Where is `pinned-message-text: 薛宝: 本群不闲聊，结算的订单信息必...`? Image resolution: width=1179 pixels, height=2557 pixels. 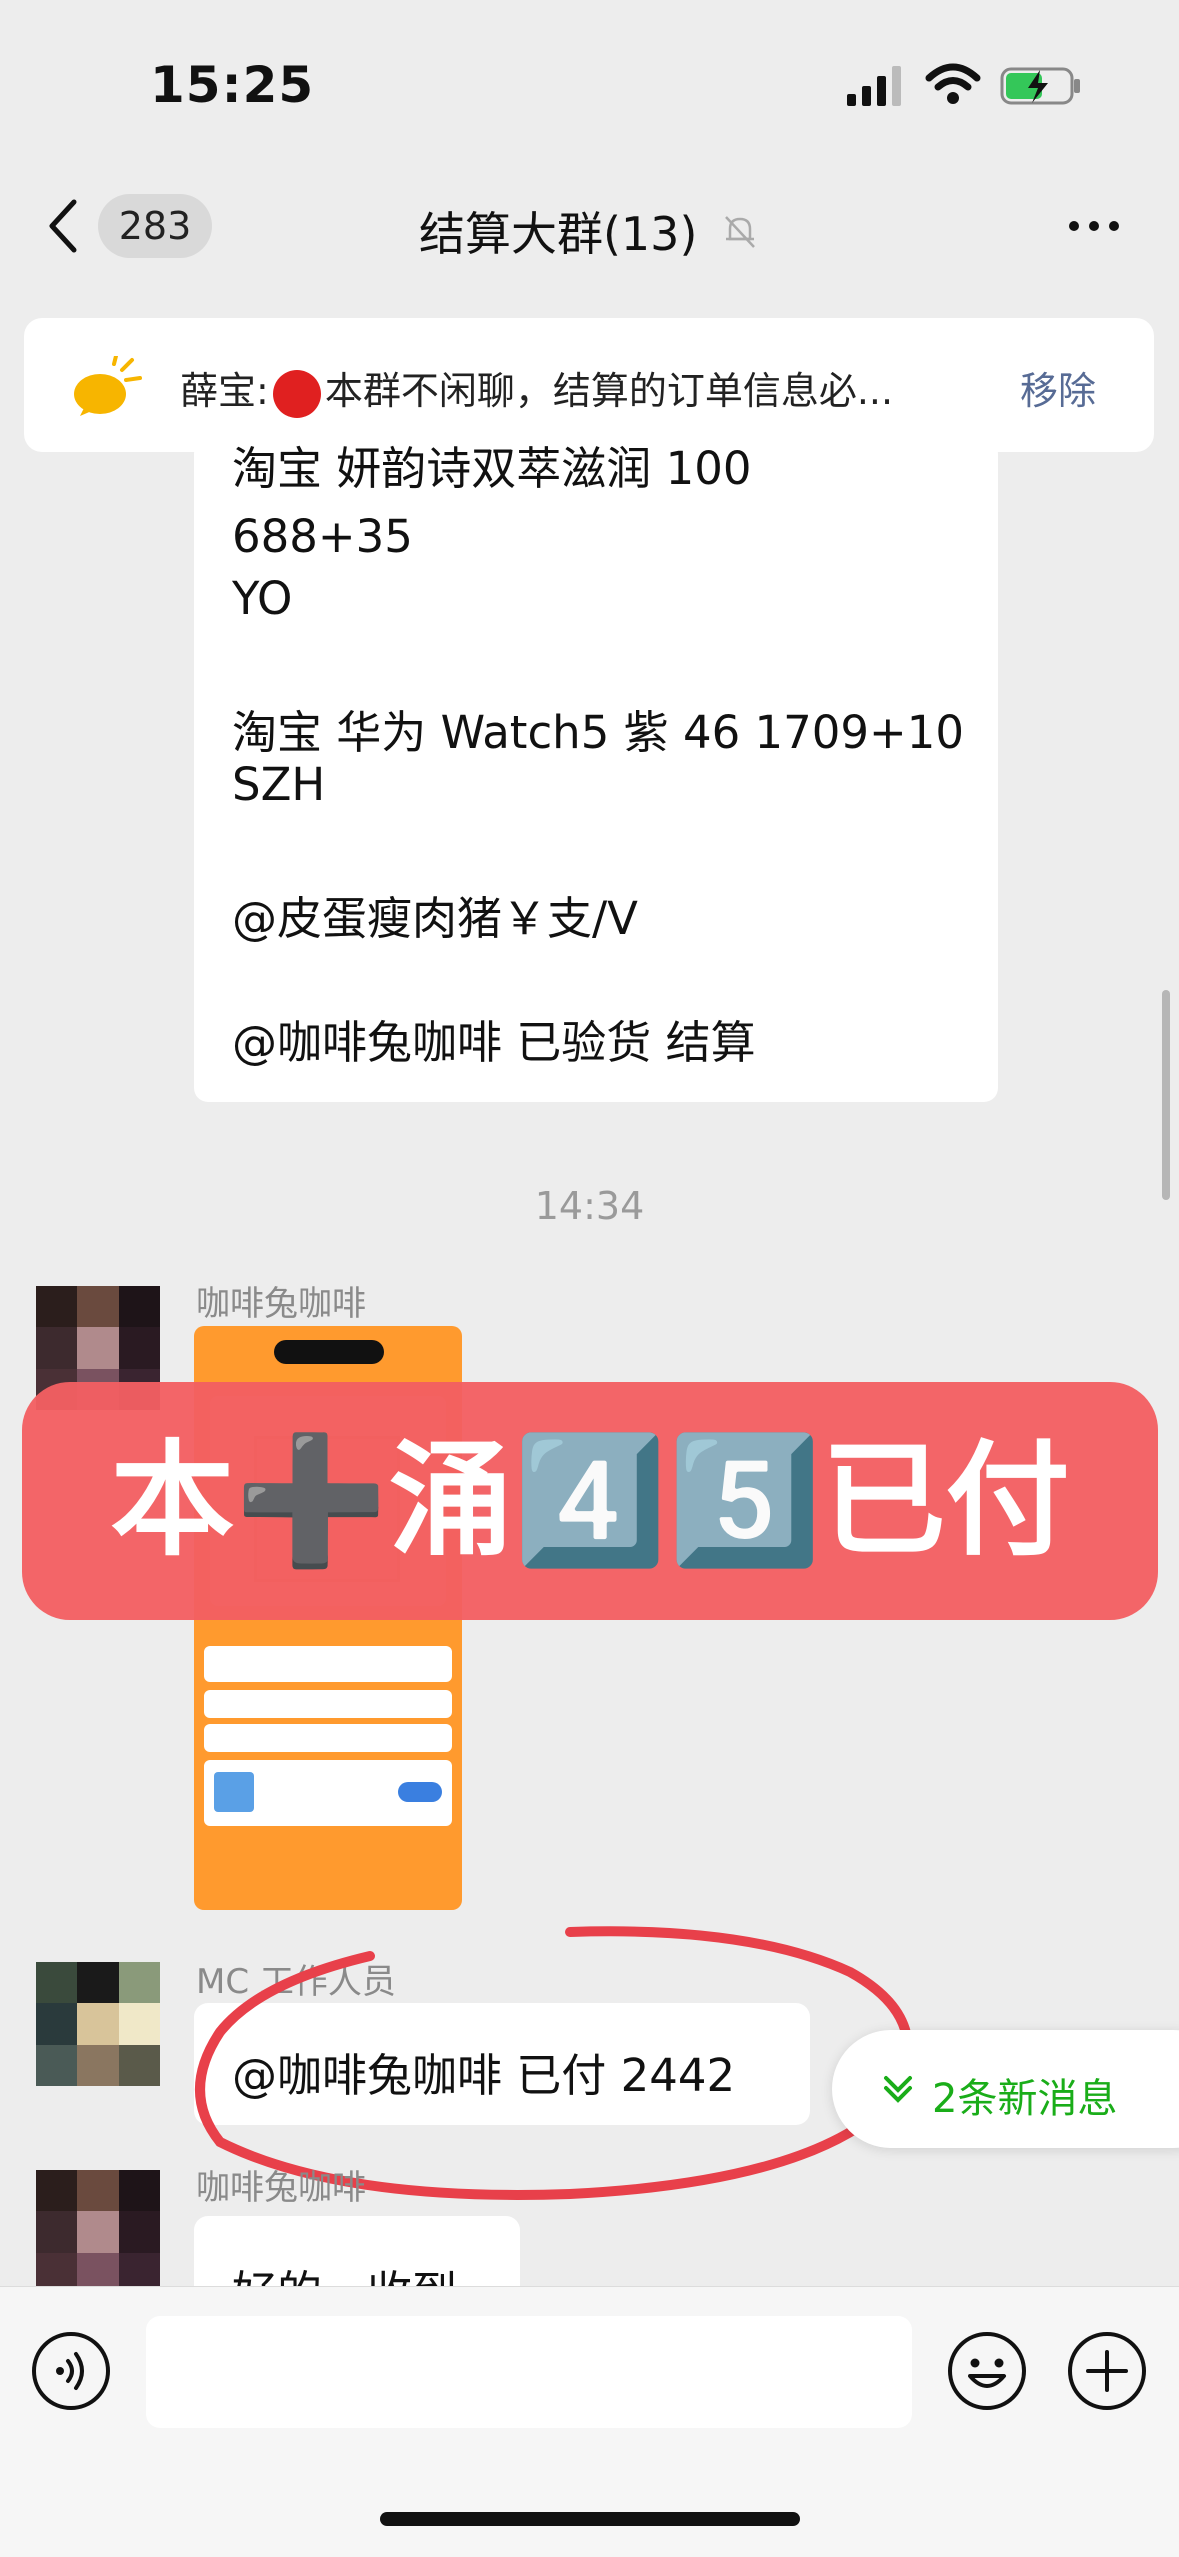 pinned-message-text: 薛宝: 本群不闲聊，结算的订单信息必... is located at coordinates (580, 389).